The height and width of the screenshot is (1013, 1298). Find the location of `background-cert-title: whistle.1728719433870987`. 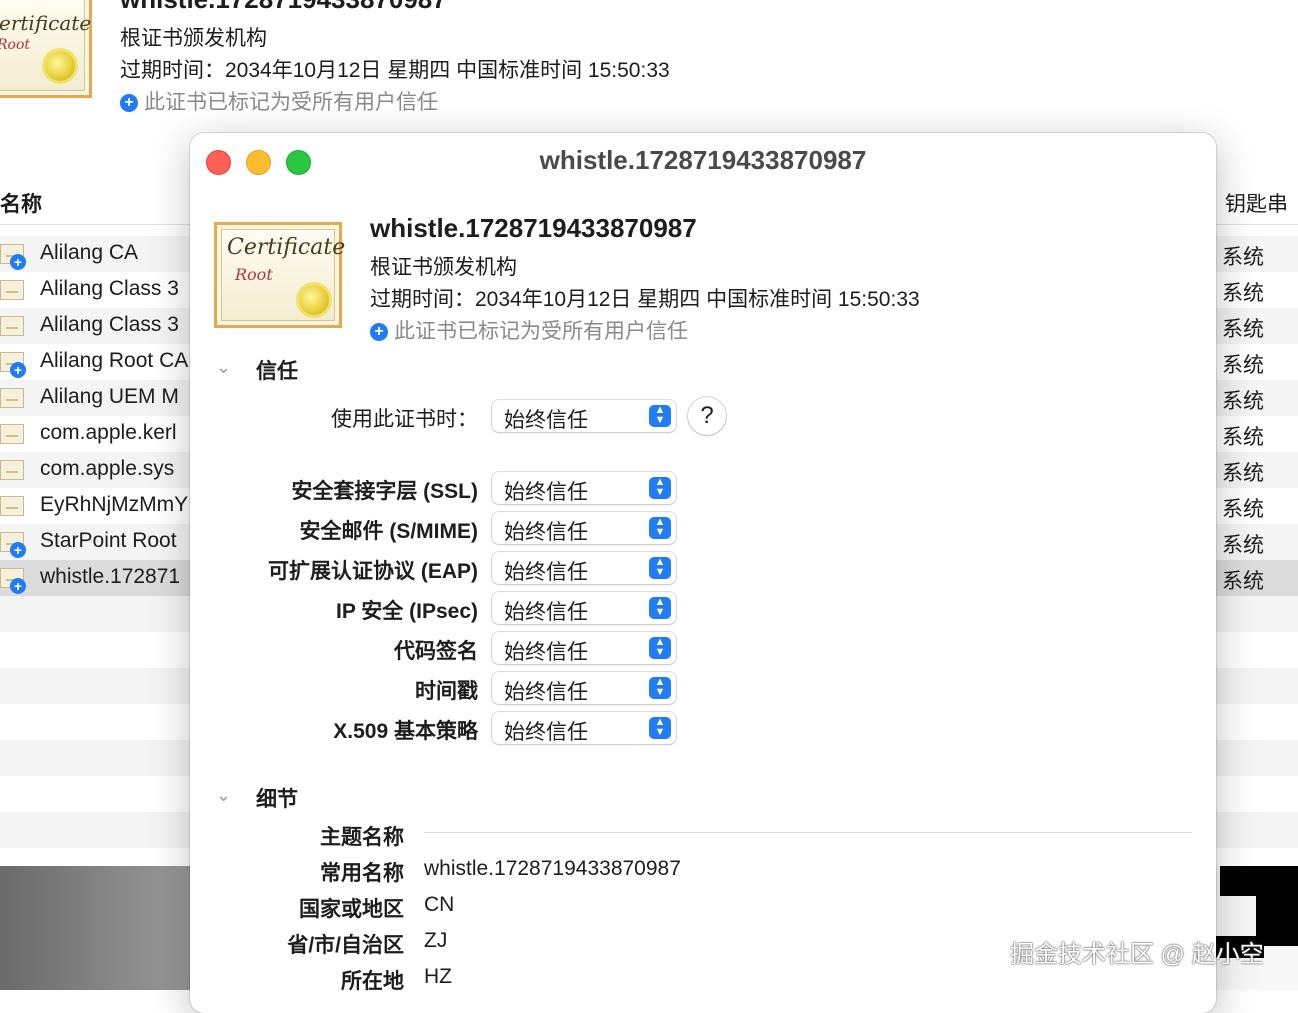

background-cert-title: whistle.1728719433870987 is located at coordinates (283, 7).